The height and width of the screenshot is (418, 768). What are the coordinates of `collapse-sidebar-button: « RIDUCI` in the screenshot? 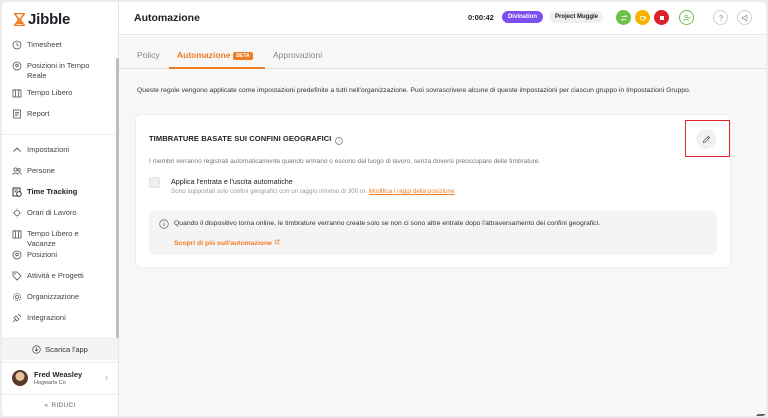 It's located at (60, 405).